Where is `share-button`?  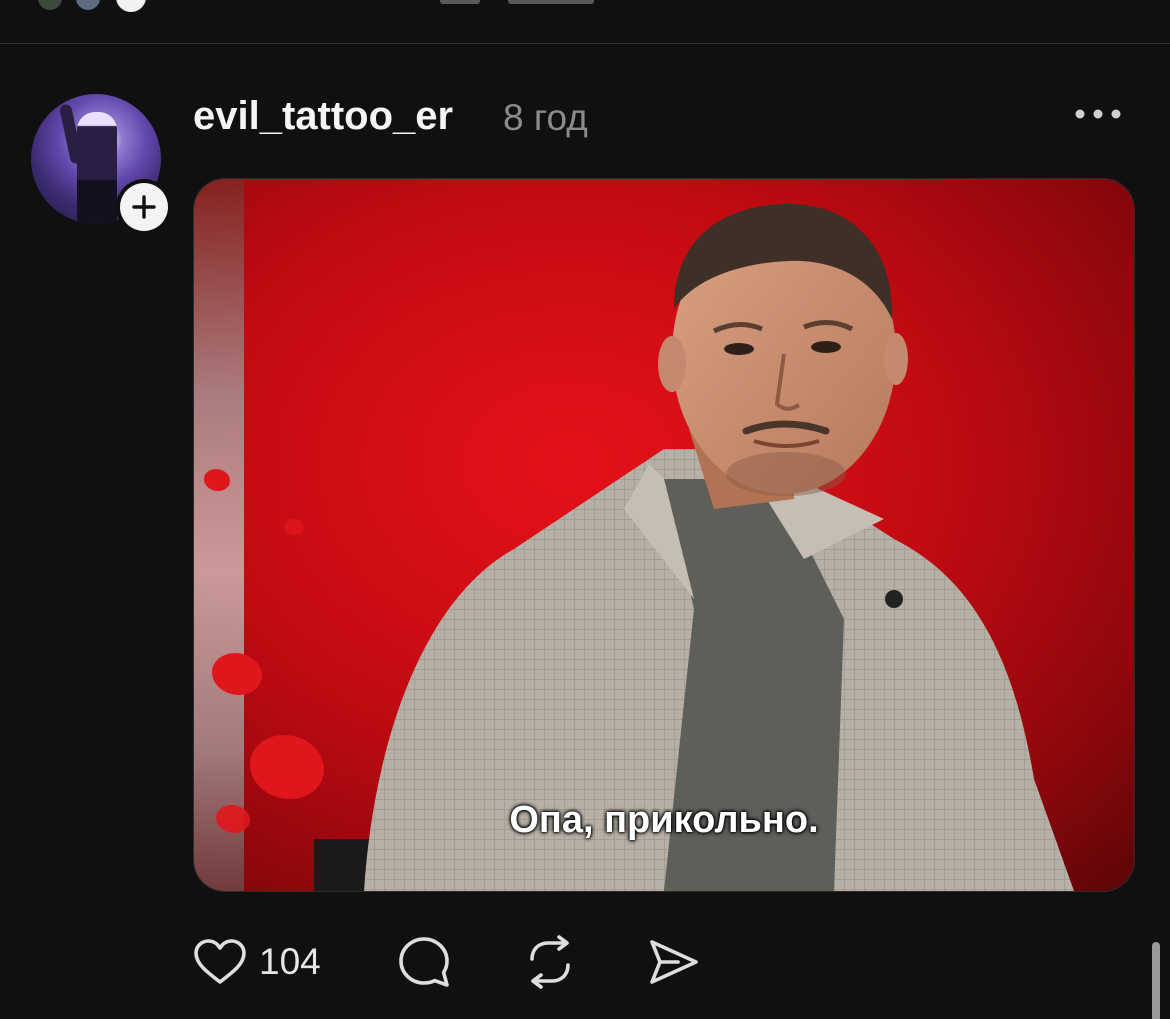 share-button is located at coordinates (674, 962).